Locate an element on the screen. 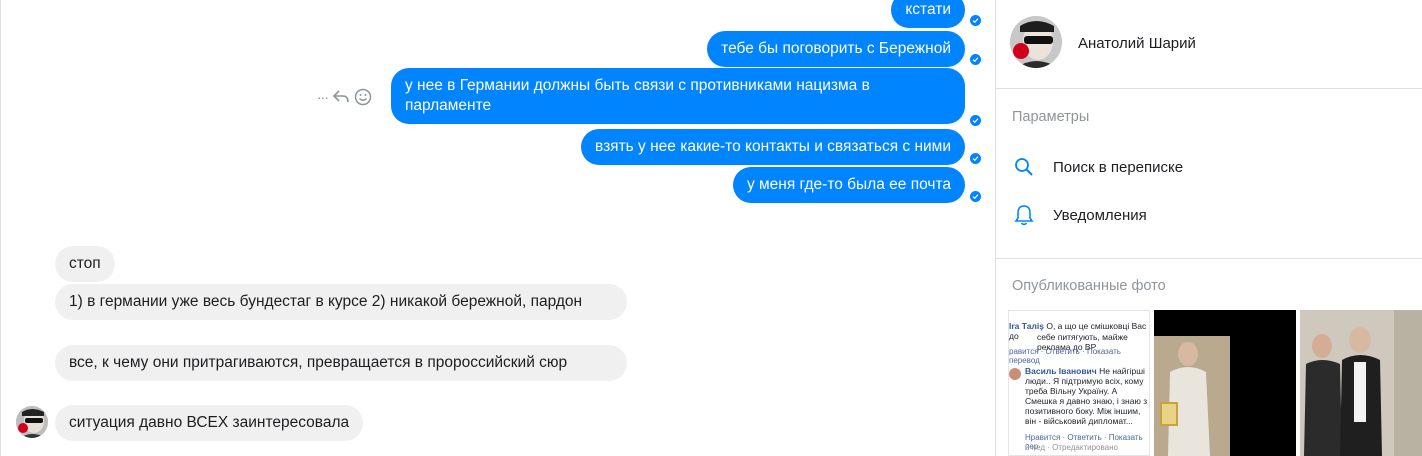  message-text: кстати is located at coordinates (928, 9).